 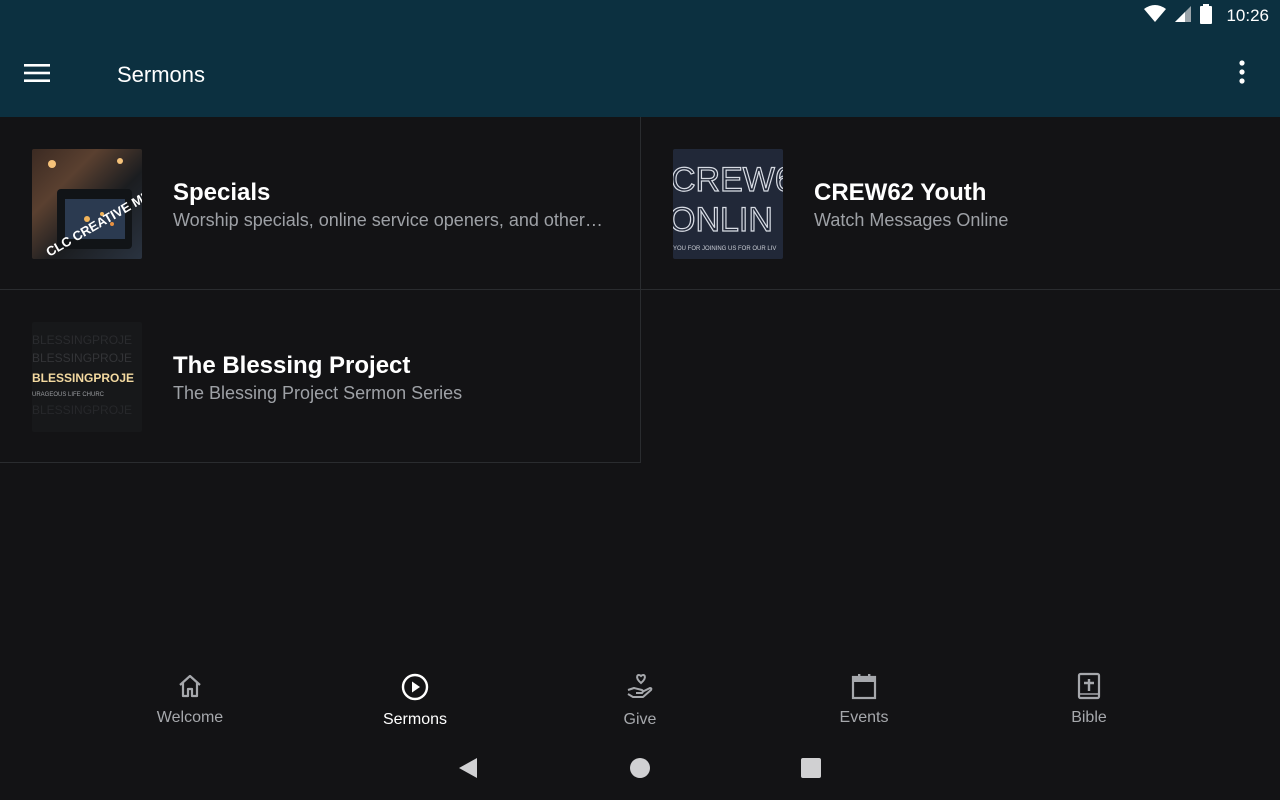 What do you see at coordinates (723, 220) in the screenshot?
I see `thumb-line-2: ONLIN` at bounding box center [723, 220].